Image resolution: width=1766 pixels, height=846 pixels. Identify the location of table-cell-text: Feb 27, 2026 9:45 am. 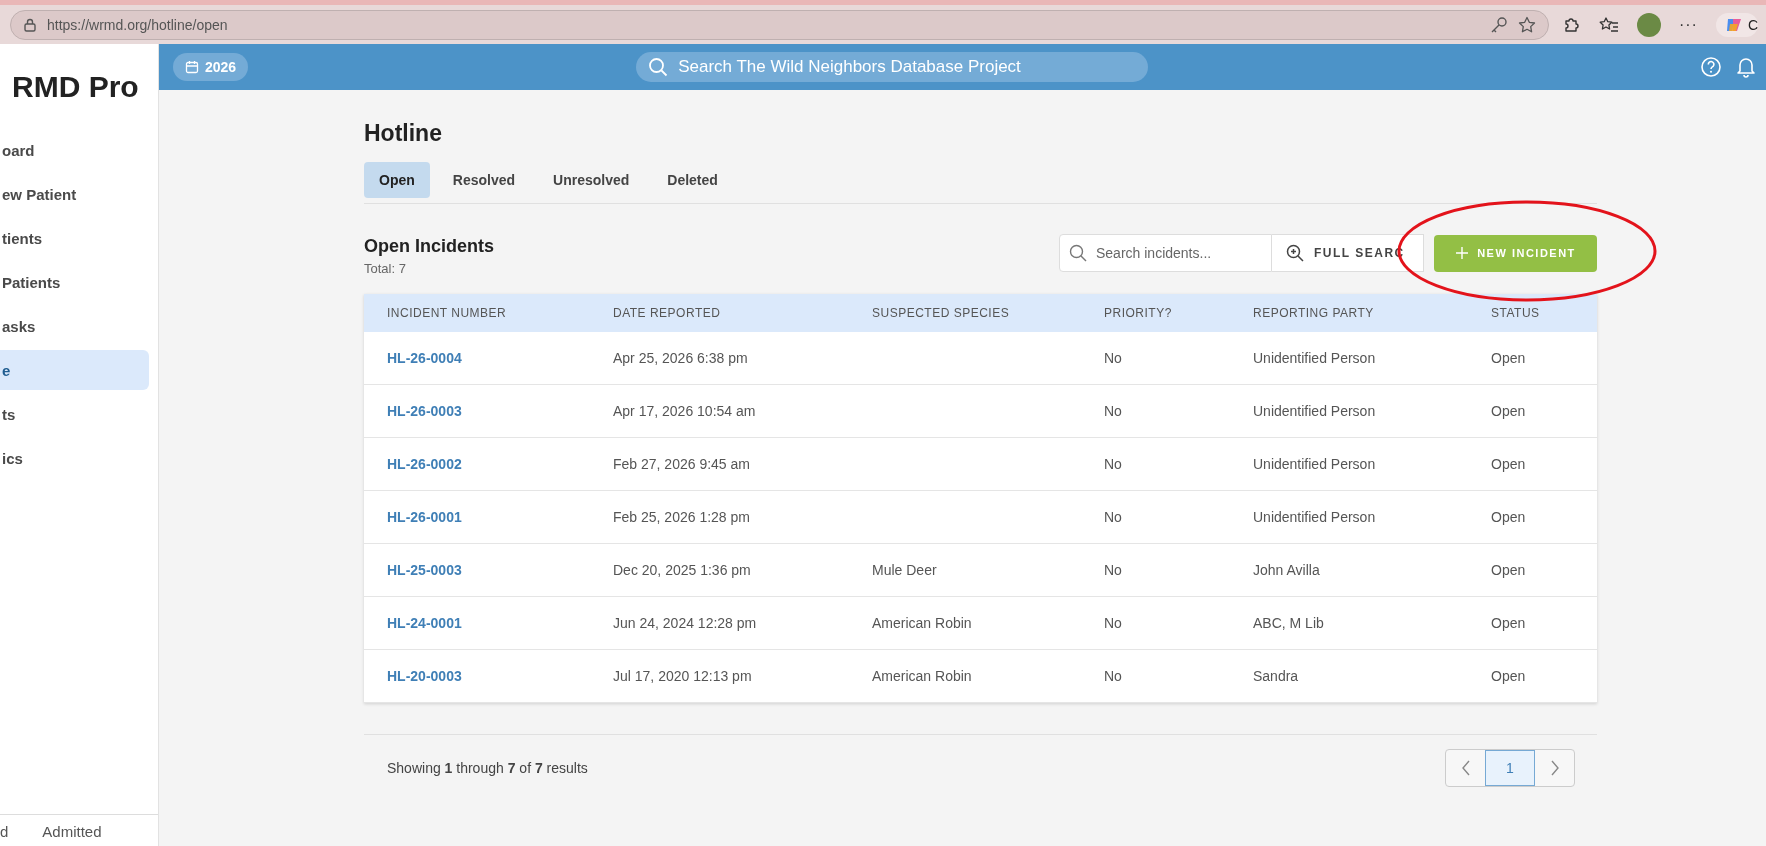
(682, 464).